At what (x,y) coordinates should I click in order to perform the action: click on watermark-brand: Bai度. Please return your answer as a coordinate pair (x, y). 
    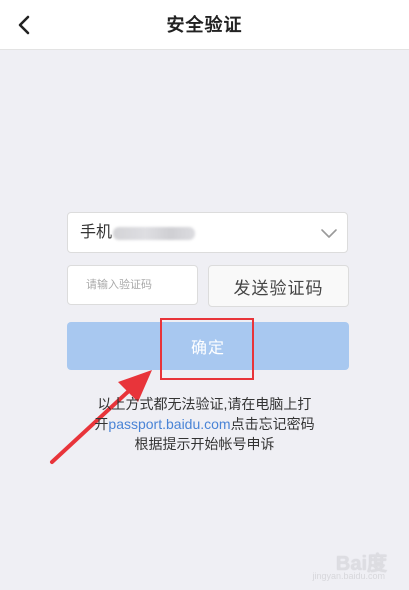
    Looking at the image, I should click on (361, 564).